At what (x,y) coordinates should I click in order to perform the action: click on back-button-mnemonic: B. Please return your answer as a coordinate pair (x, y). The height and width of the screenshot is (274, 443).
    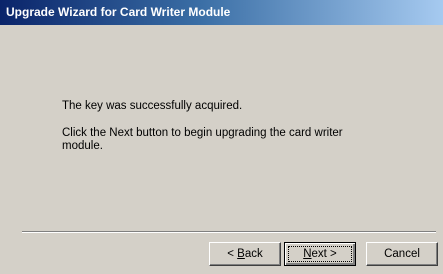
    Looking at the image, I should click on (241, 253).